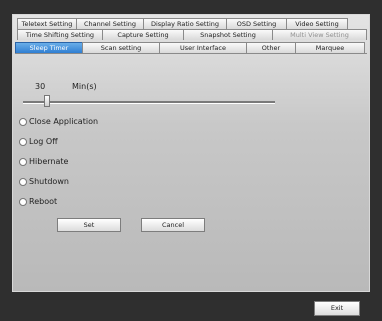  What do you see at coordinates (121, 47) in the screenshot?
I see `tab-scan-setting: Scan setting` at bounding box center [121, 47].